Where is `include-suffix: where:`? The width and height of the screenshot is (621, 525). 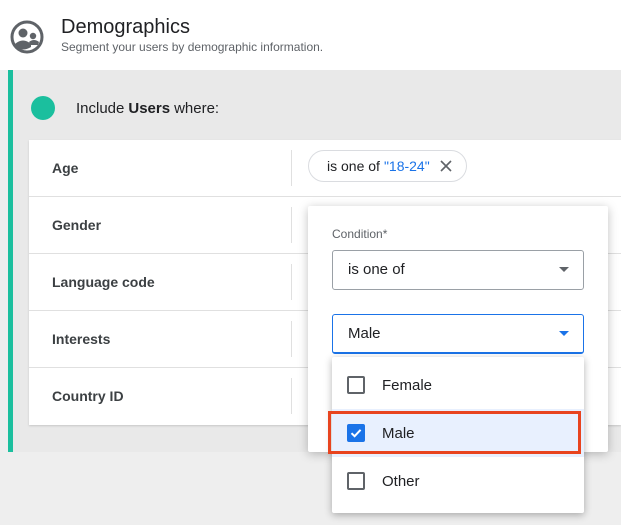 include-suffix: where: is located at coordinates (197, 108).